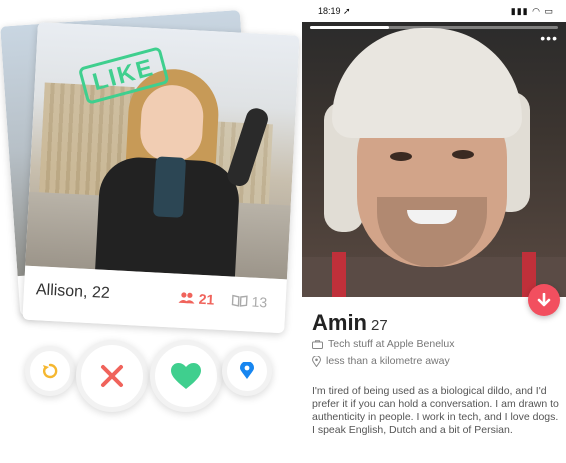  Describe the element at coordinates (434, 27) in the screenshot. I see `photo-progress-bar` at that location.